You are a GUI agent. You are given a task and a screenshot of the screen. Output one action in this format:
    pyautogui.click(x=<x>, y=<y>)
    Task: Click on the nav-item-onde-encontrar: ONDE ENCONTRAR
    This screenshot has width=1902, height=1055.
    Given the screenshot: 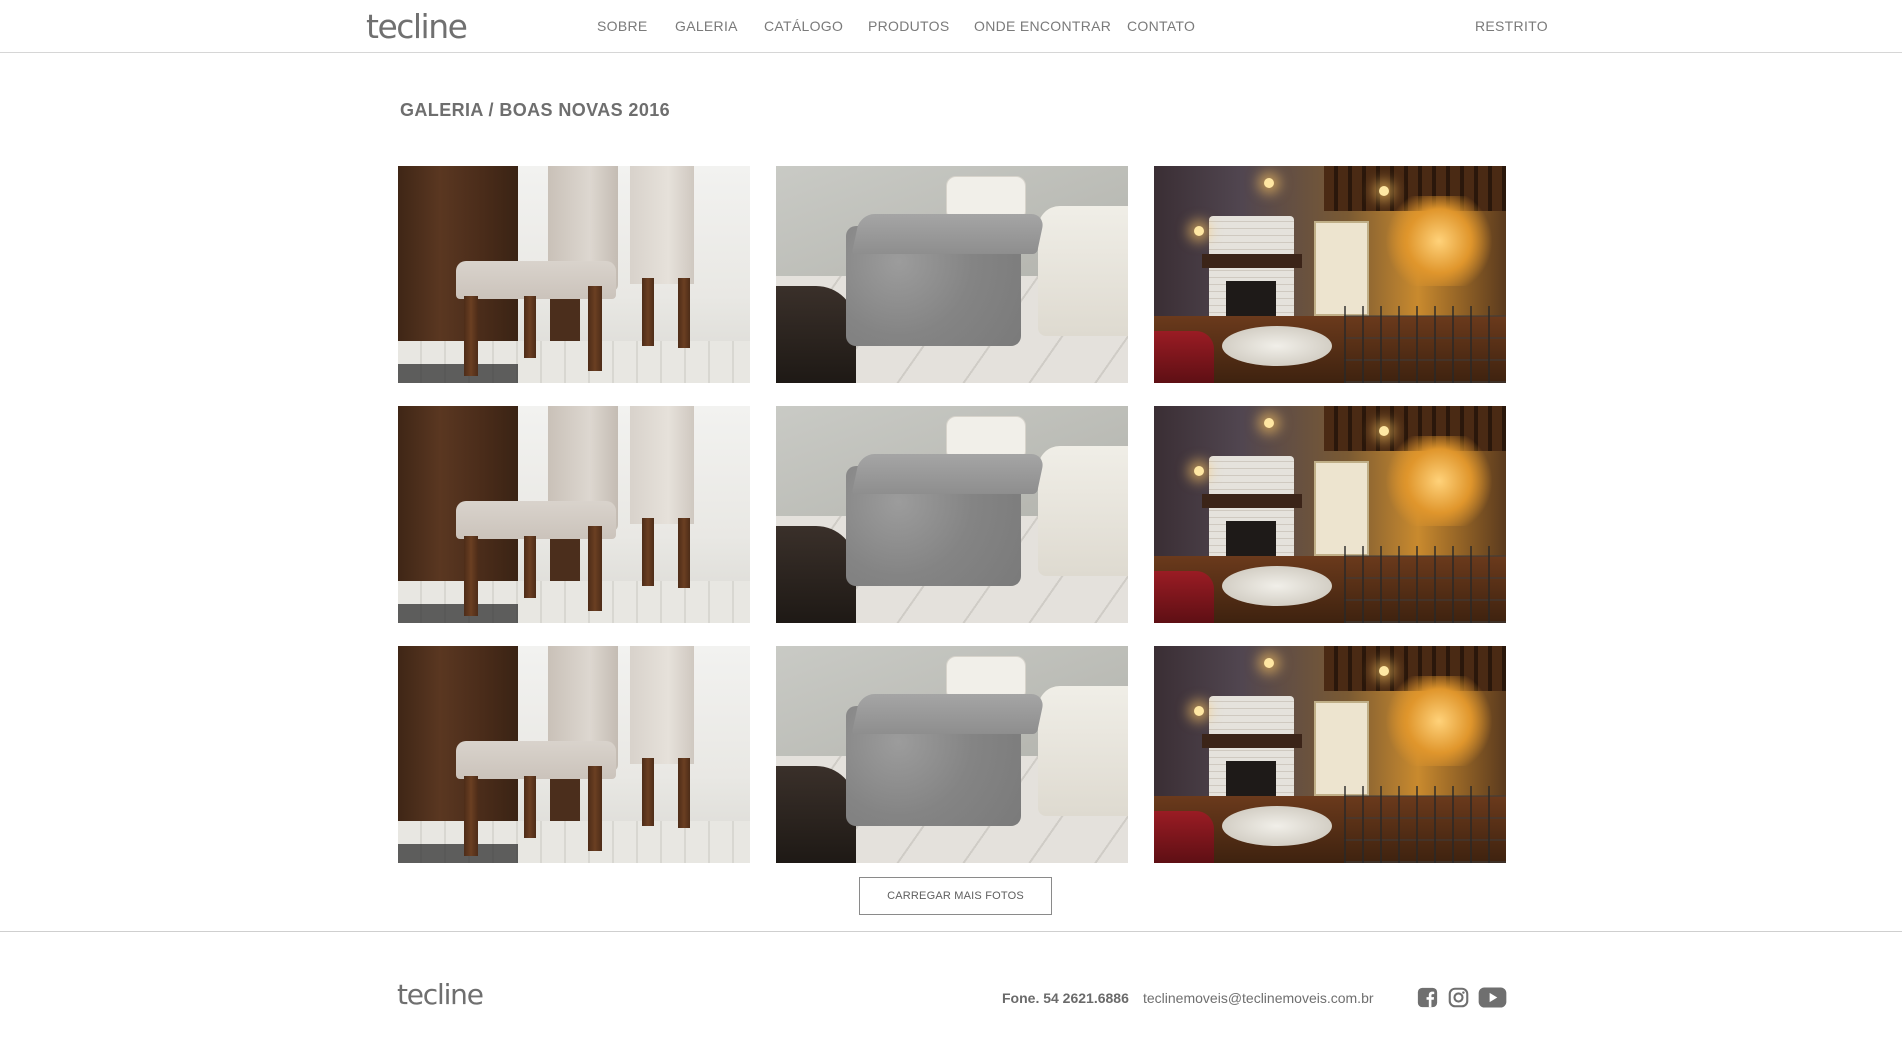 What is the action you would take?
    pyautogui.click(x=1042, y=26)
    